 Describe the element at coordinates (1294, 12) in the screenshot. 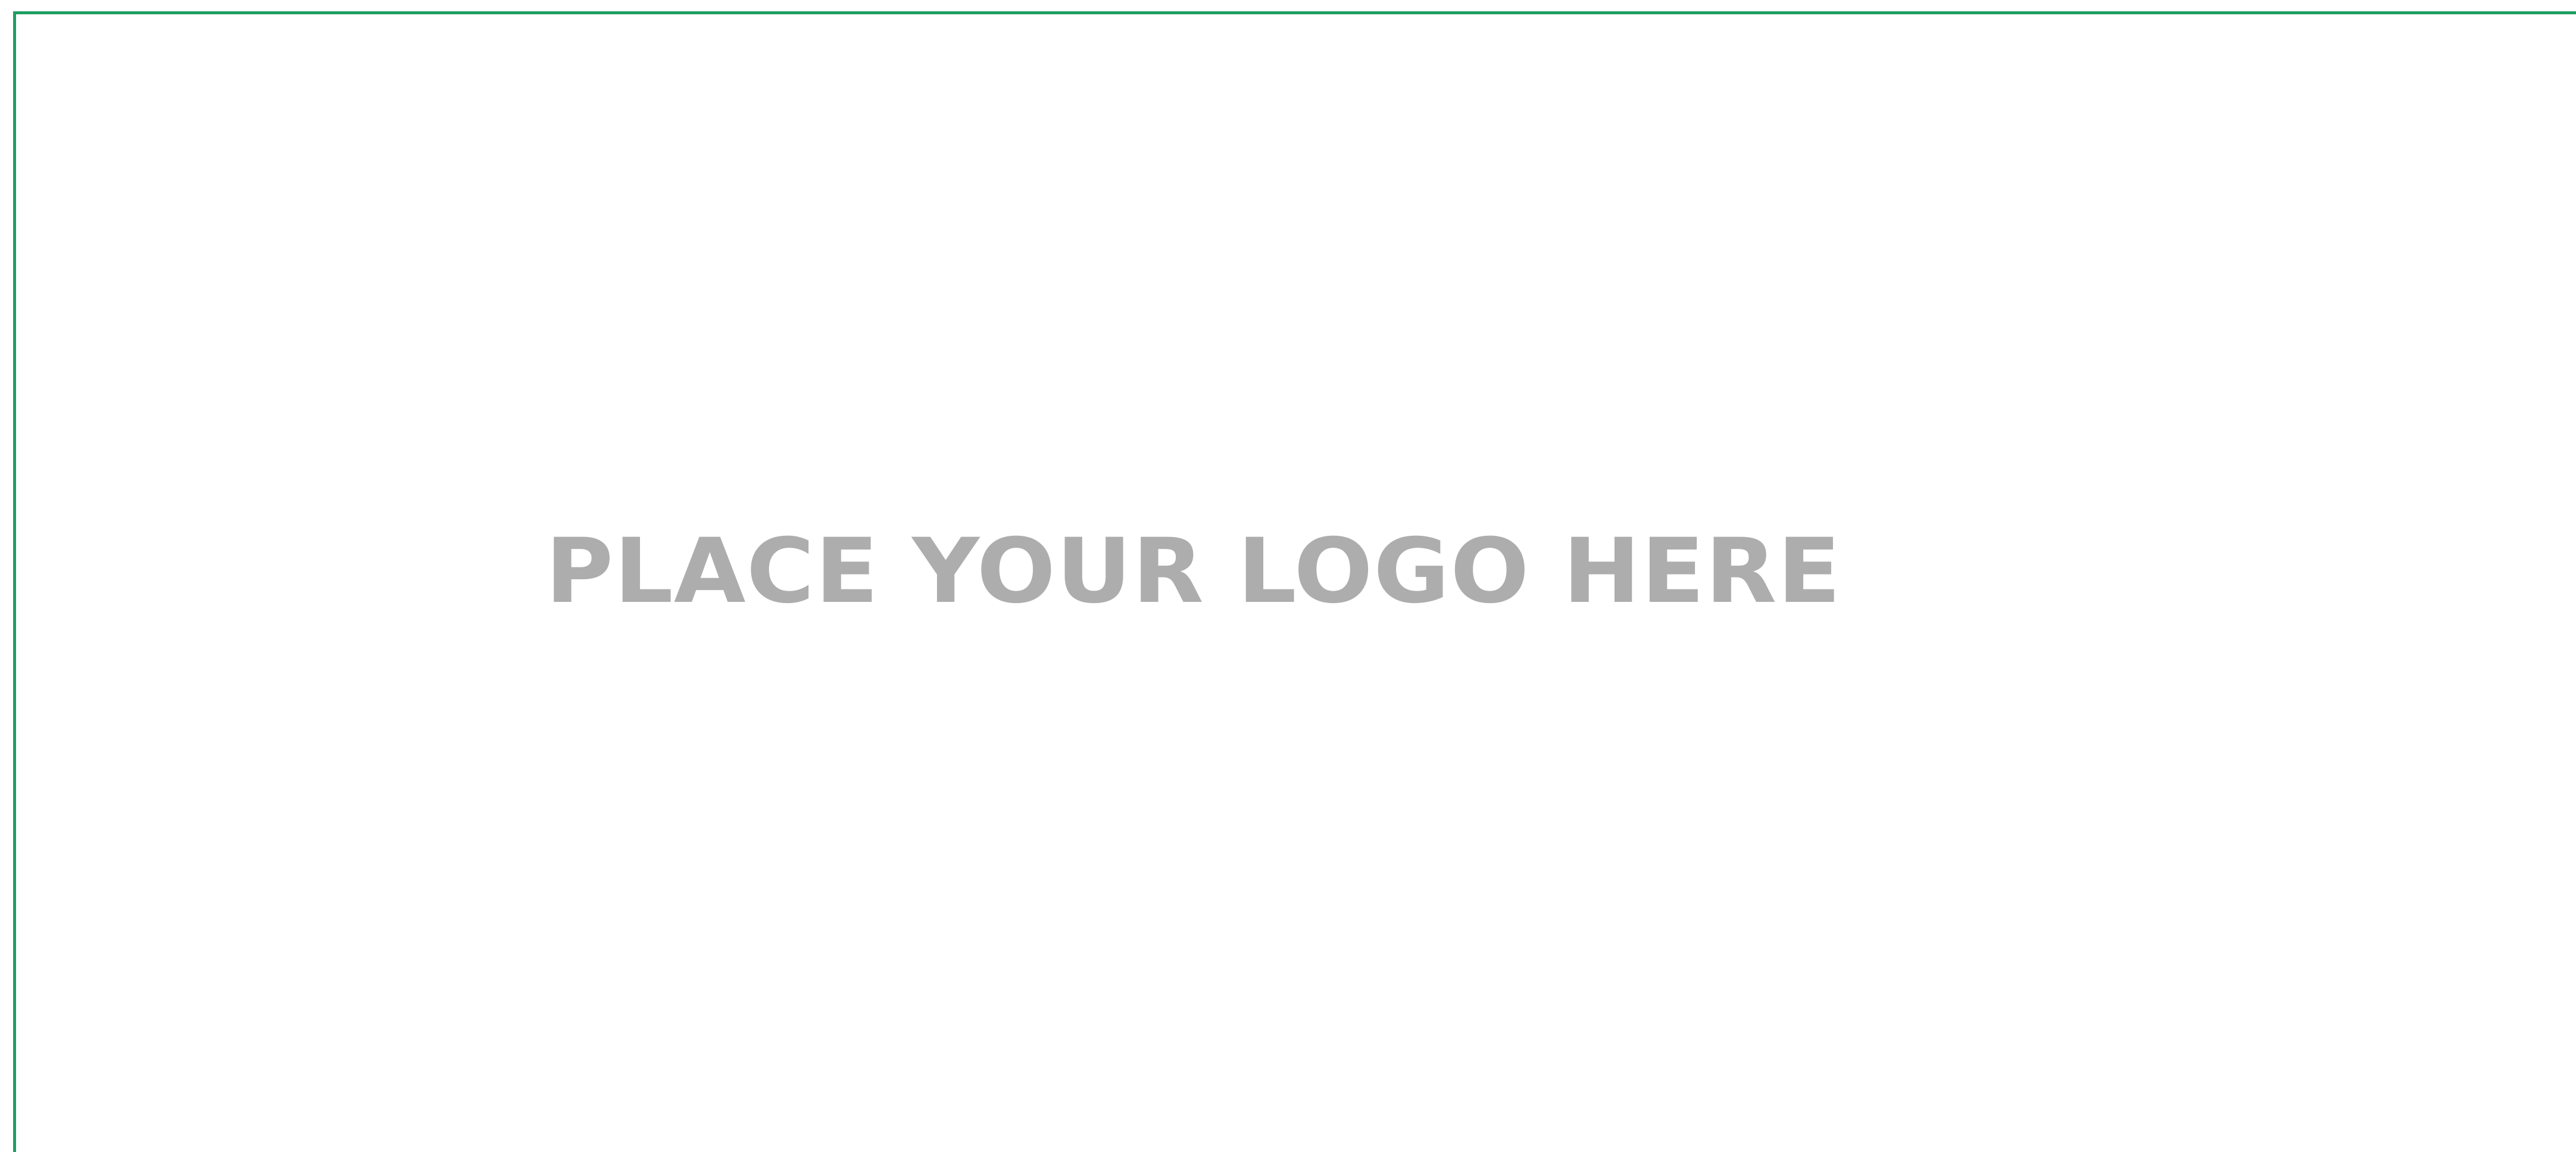

I see `frame-top-border` at that location.